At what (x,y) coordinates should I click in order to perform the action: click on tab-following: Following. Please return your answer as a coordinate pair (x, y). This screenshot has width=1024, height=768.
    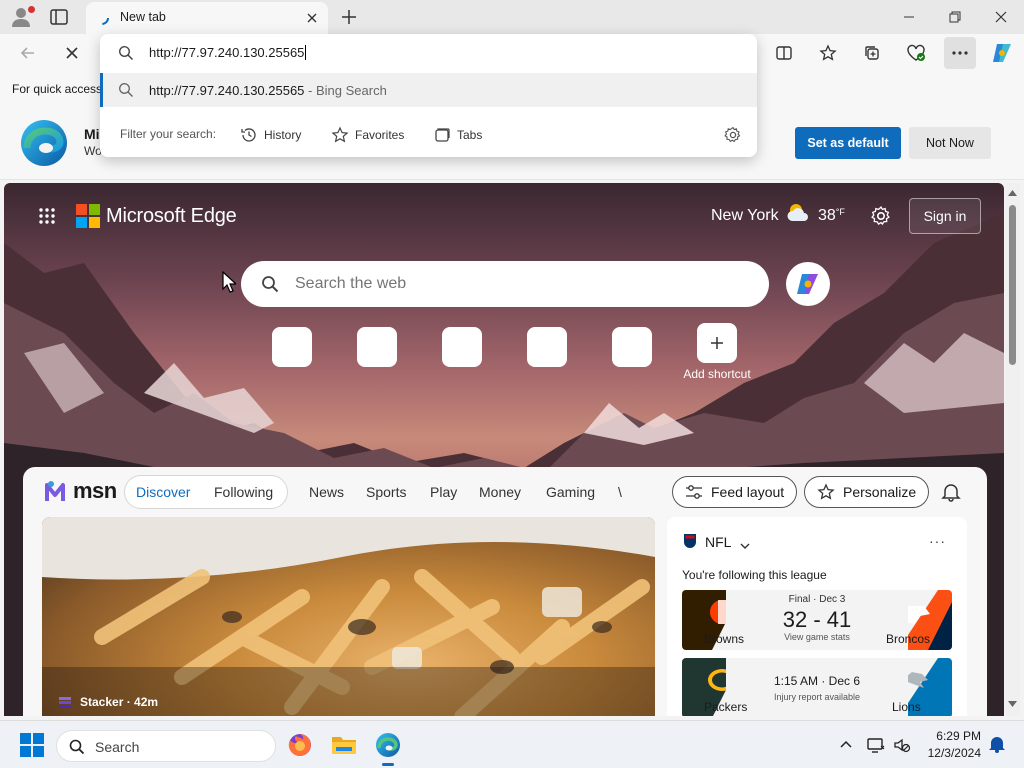
    Looking at the image, I should click on (243, 492).